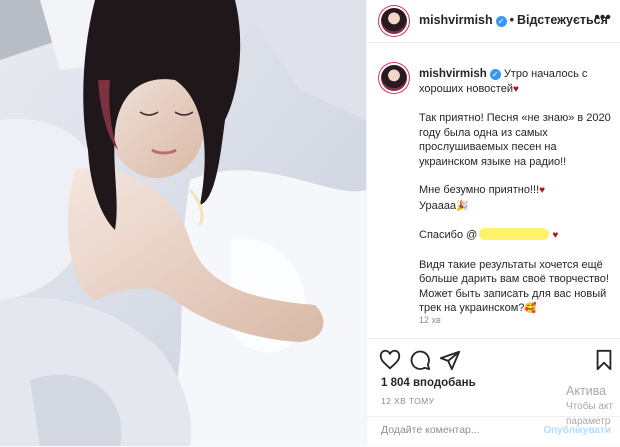 The height and width of the screenshot is (447, 620). I want to click on caption-timestamp: 12 хв, so click(430, 320).